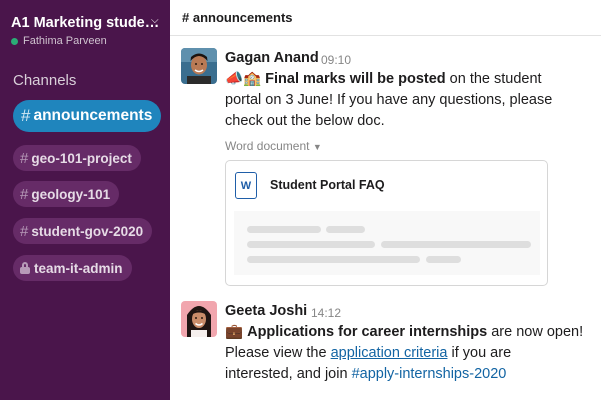 This screenshot has height=400, width=601. What do you see at coordinates (327, 185) in the screenshot?
I see `attachment-title: Student Portal FAQ` at bounding box center [327, 185].